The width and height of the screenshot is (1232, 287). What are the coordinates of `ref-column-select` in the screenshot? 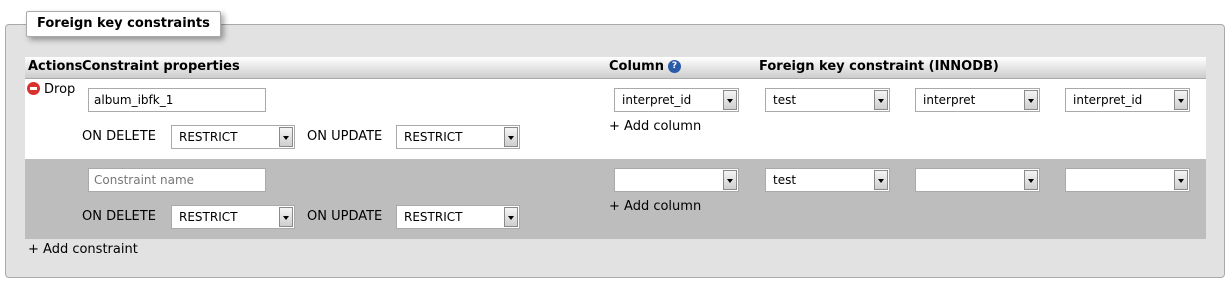 It's located at (1127, 180).